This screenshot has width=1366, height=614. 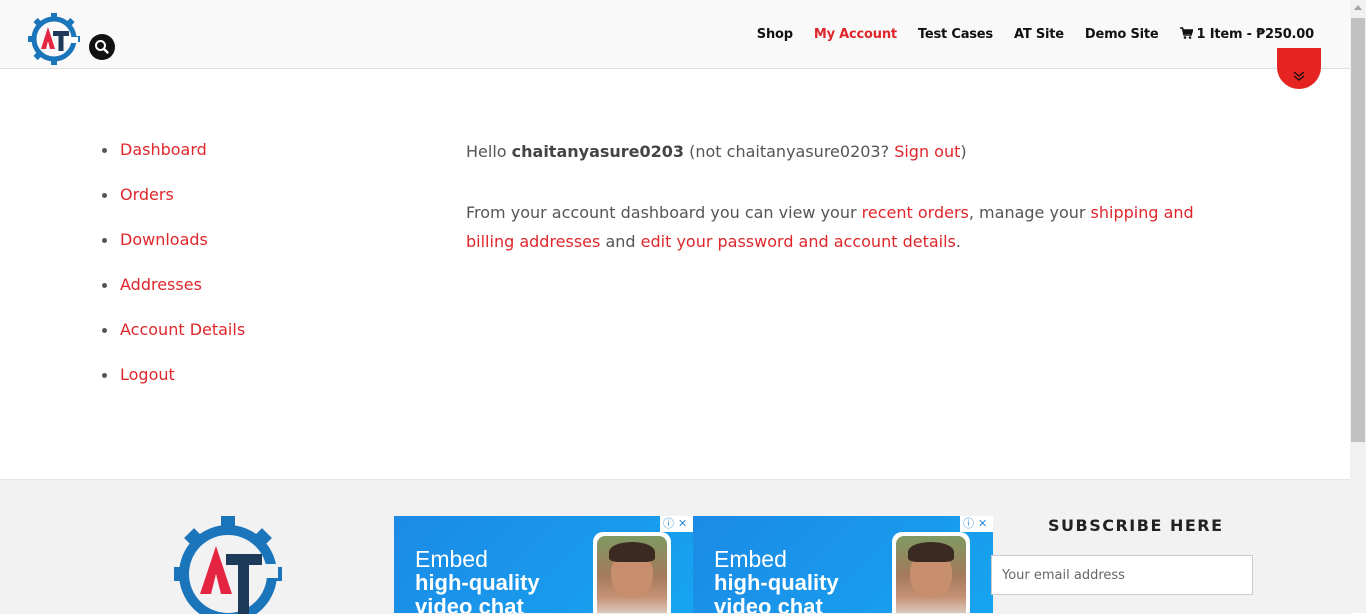 I want to click on scroll-up-arrow-icon, so click(x=1358, y=7).